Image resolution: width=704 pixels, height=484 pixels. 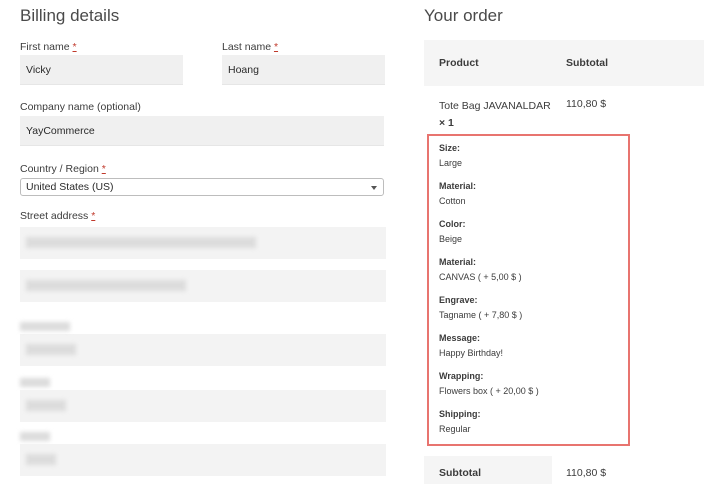 I want to click on option-item: Wrapping: Flowers box ( + 20,00 $ ), so click(x=489, y=383).